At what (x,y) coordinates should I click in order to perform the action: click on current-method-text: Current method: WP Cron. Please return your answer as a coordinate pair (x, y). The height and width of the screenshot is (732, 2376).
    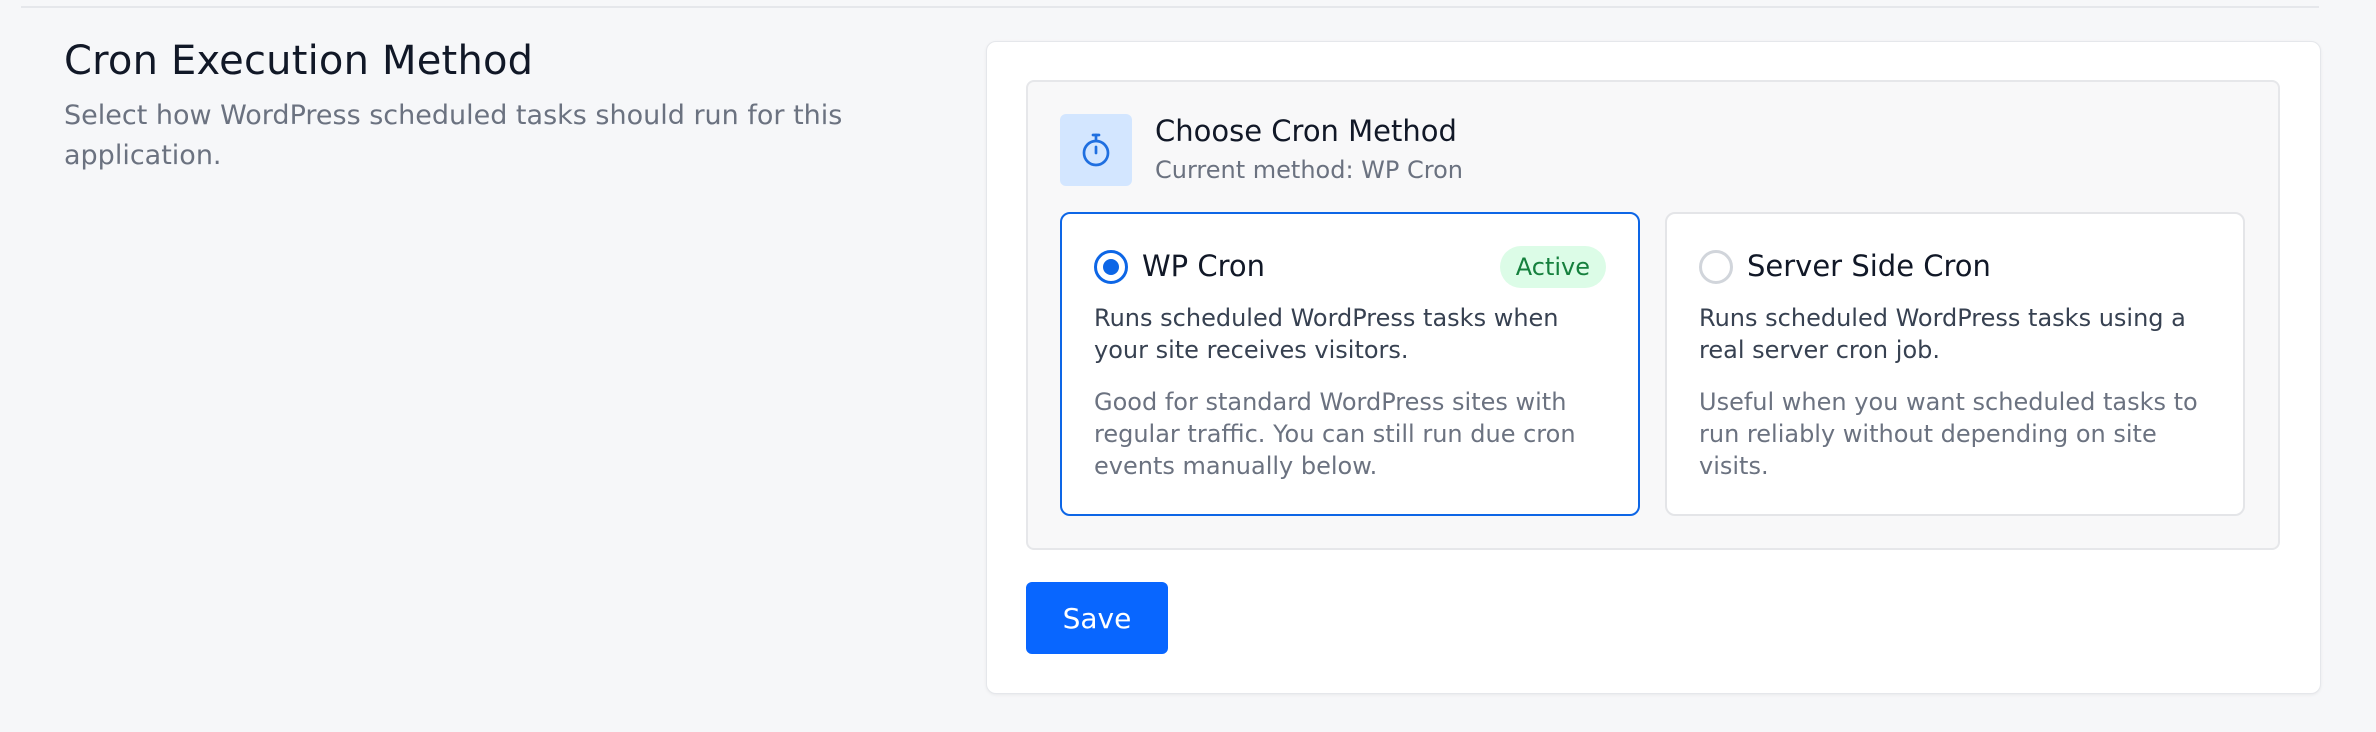
    Looking at the image, I should click on (1309, 170).